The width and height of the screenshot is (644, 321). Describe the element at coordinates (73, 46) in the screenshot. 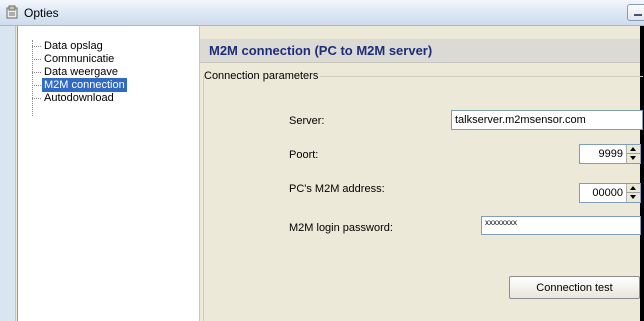

I see `tree-item-label: Data opslag` at that location.